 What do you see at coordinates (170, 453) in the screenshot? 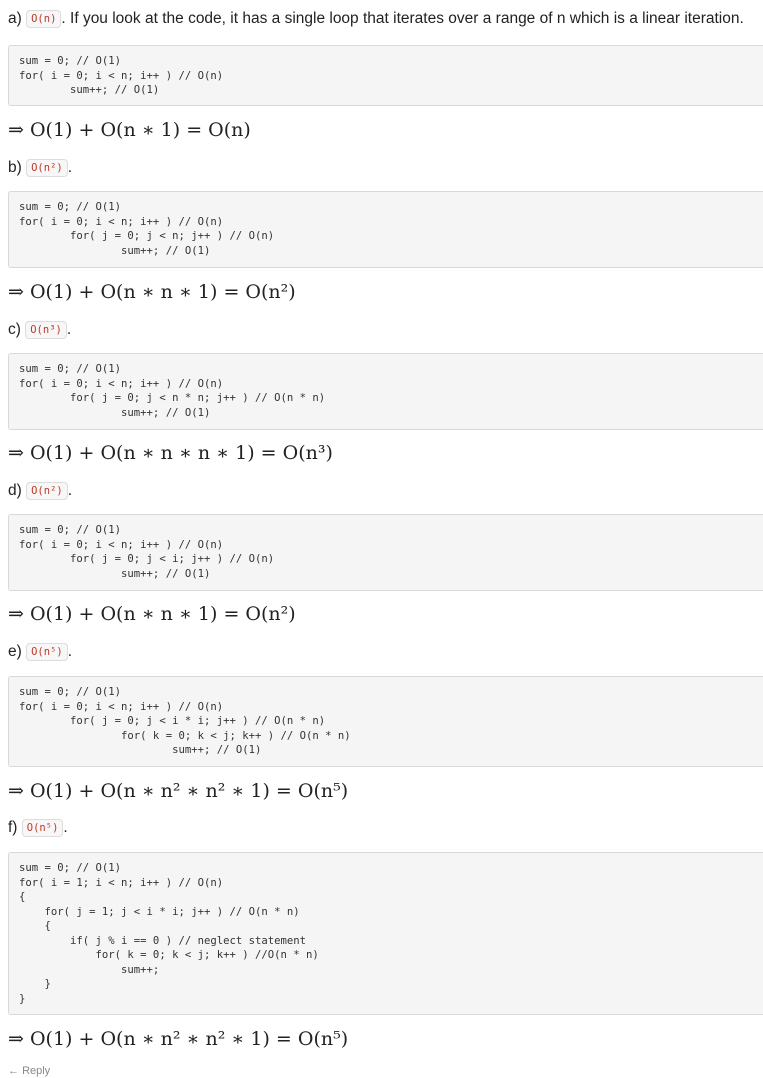
I see `complexity-equation-c: ⇒ O(1) + O(n ∗ n ∗ n ∗ 1) = O(n³)` at bounding box center [170, 453].